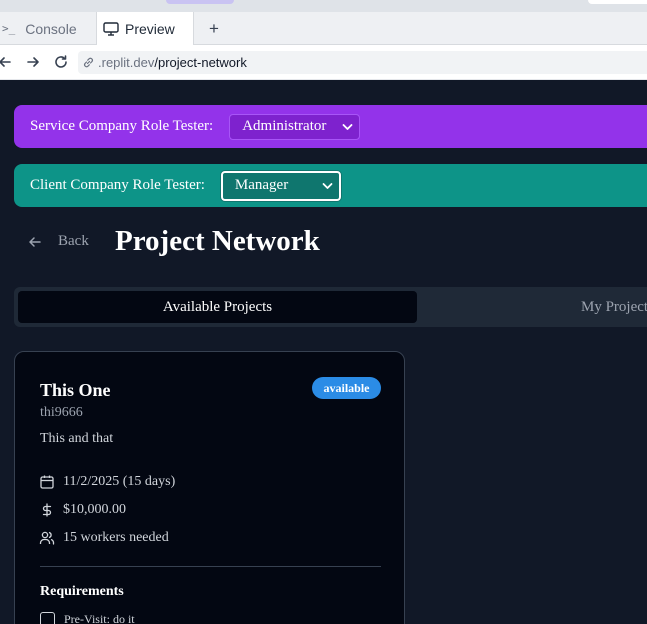  Describe the element at coordinates (88, 62) in the screenshot. I see `link-icon` at that location.